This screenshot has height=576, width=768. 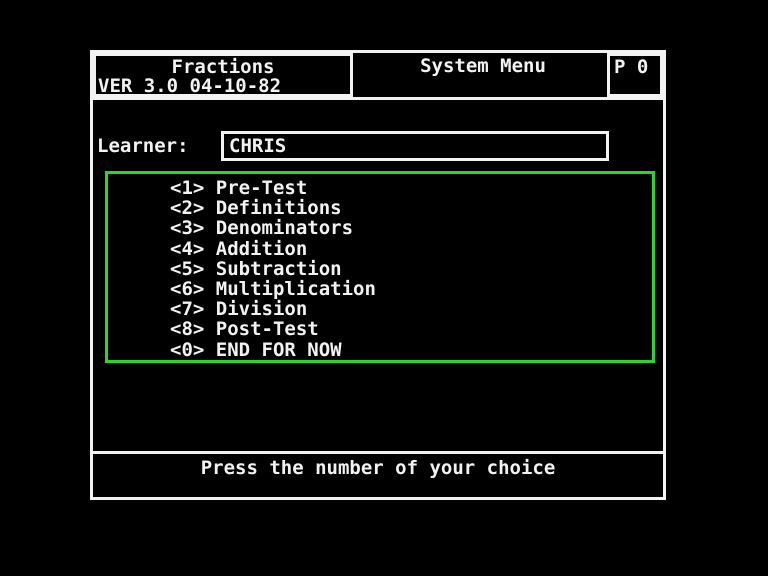 What do you see at coordinates (187, 228) in the screenshot?
I see `menu-key: <3>` at bounding box center [187, 228].